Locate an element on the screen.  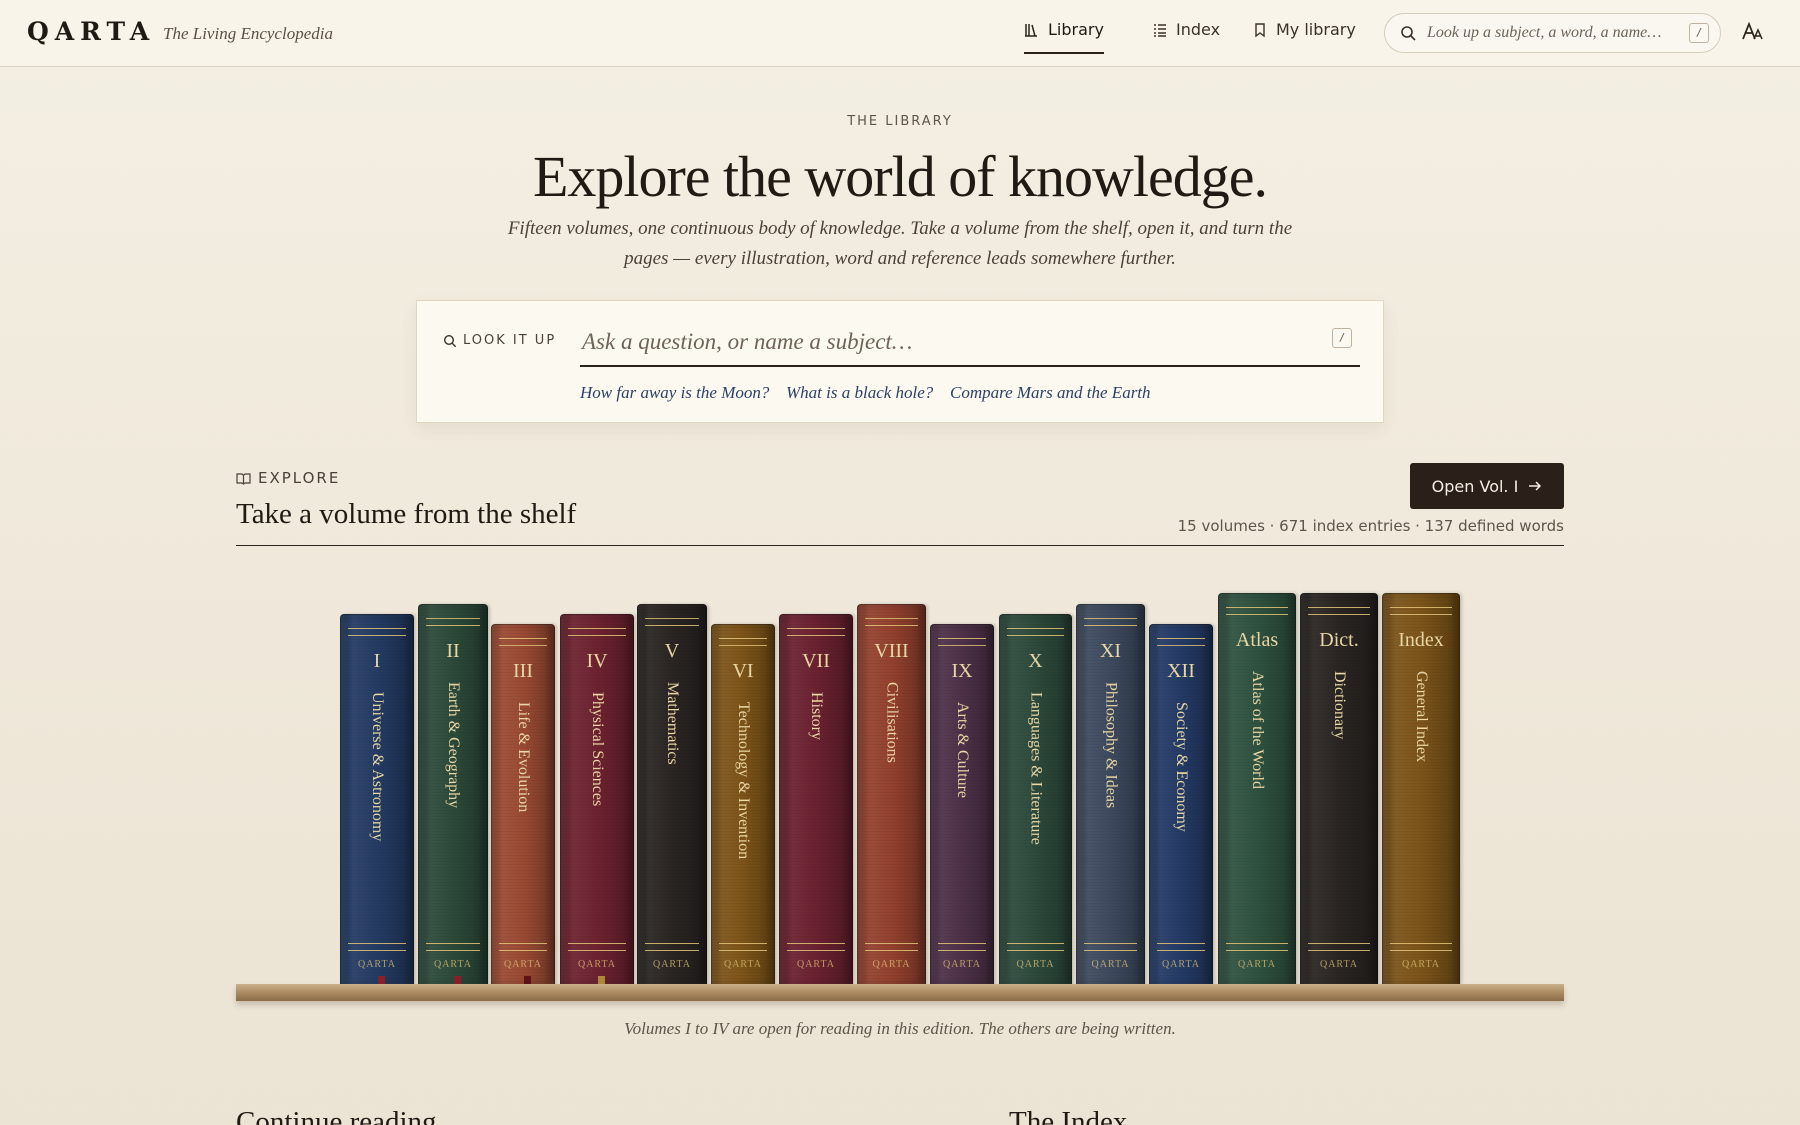
suggestion-link: How far away is the Moon? is located at coordinates (674, 393).